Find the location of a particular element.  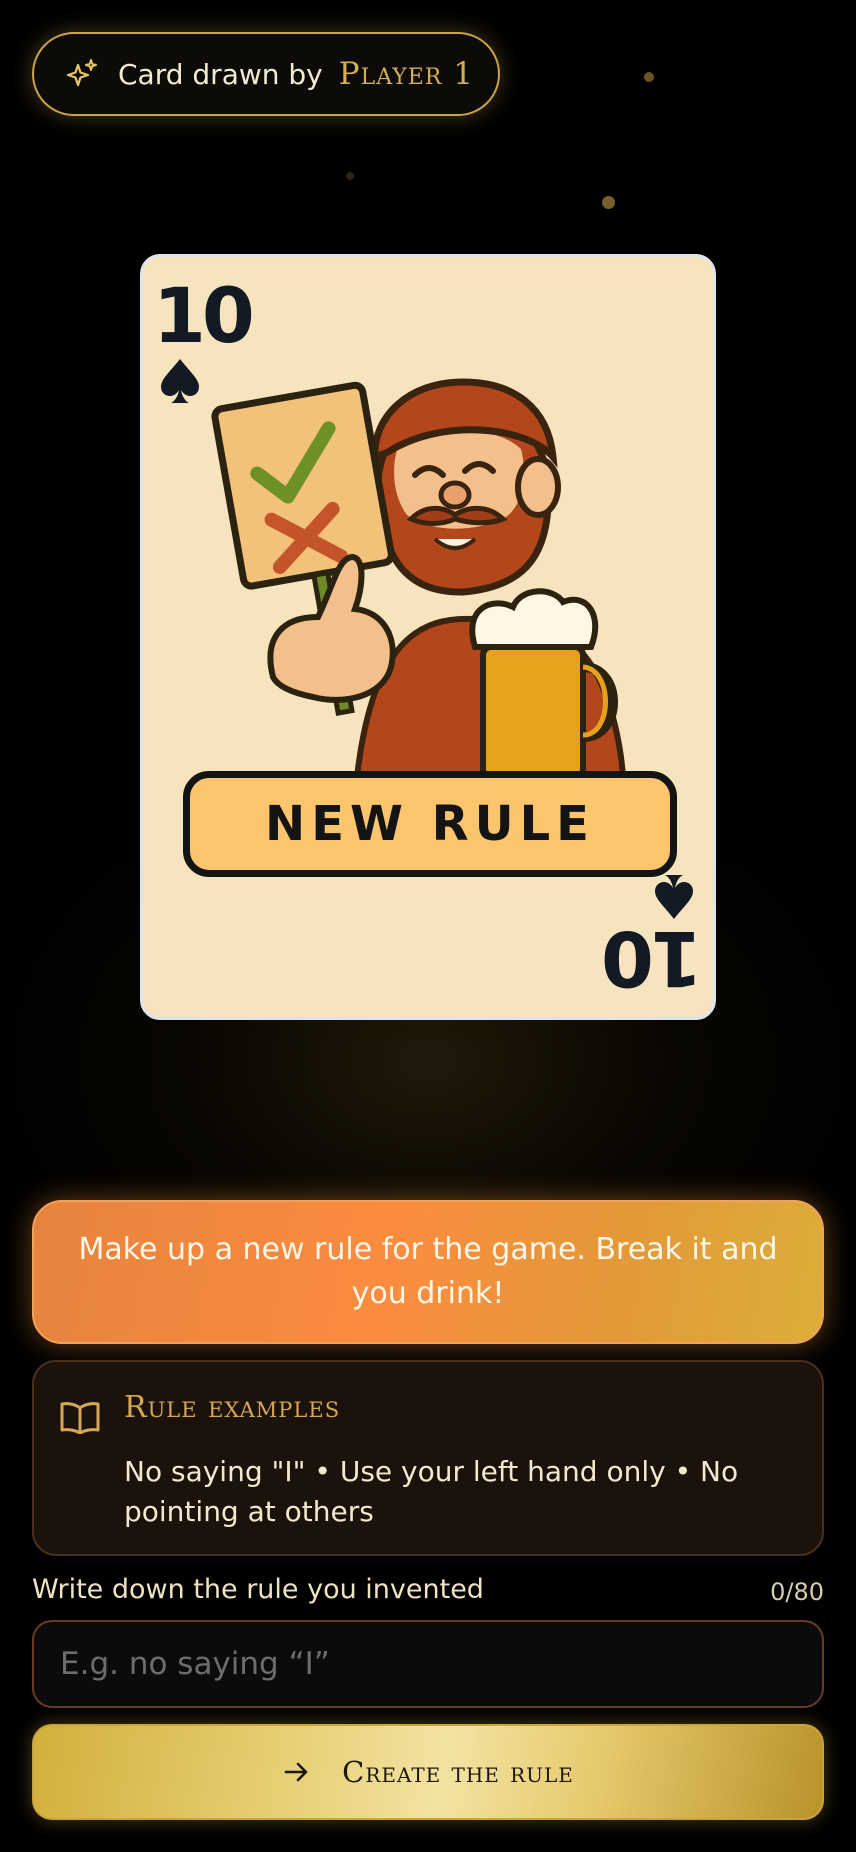

create-rule-label: Create the rule is located at coordinates (458, 1772).